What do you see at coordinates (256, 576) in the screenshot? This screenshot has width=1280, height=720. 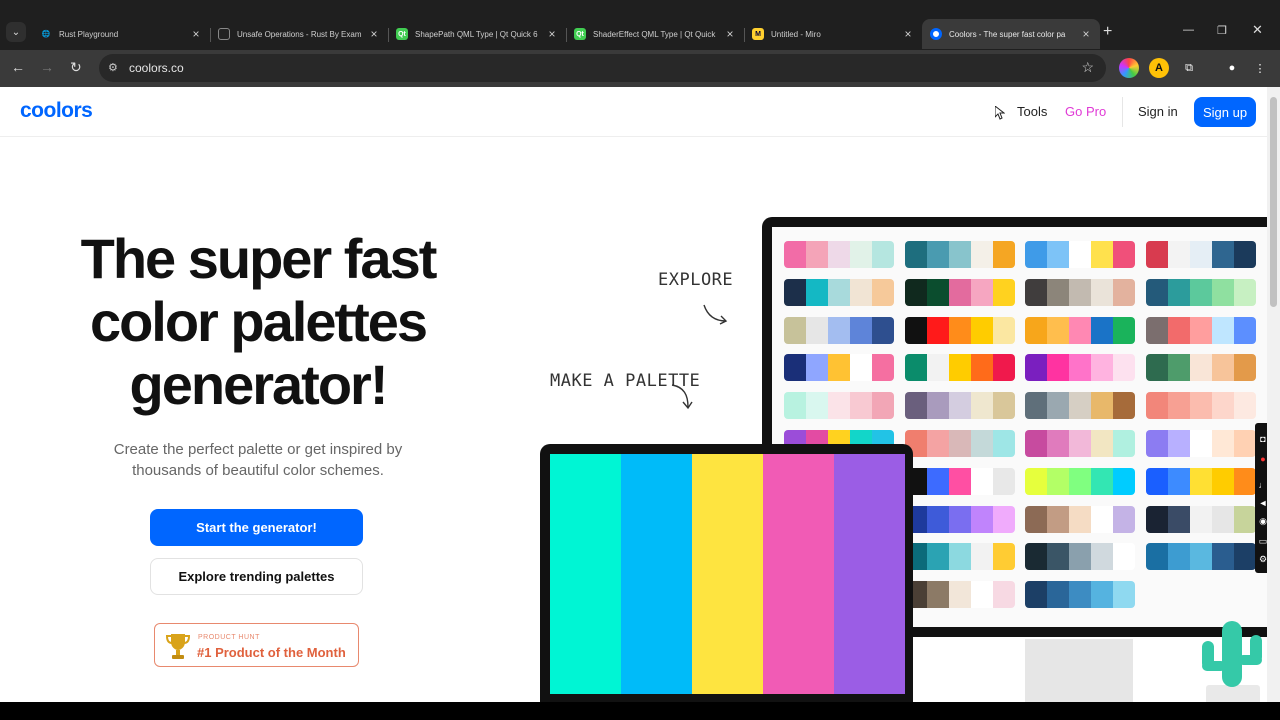 I see `explore-palettes-button: Explore trending palettes` at bounding box center [256, 576].